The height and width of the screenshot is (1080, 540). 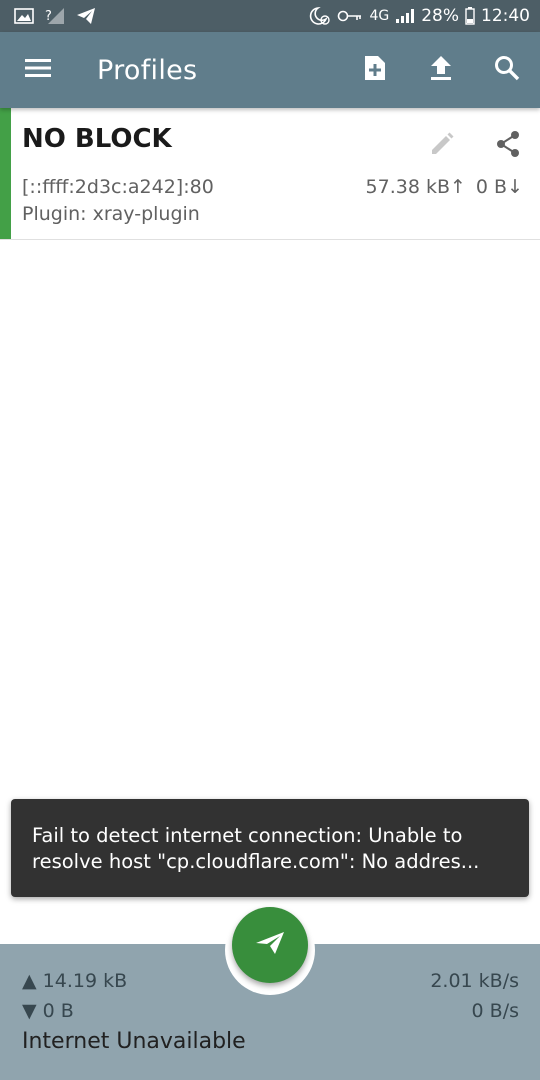 What do you see at coordinates (24, 16) in the screenshot?
I see `image-icon` at bounding box center [24, 16].